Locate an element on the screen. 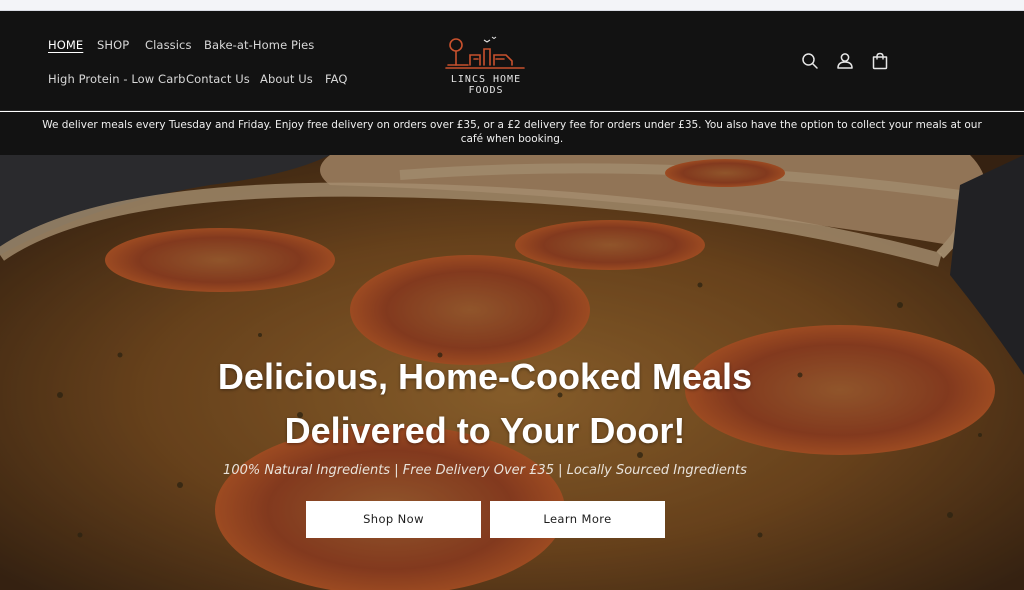 The height and width of the screenshot is (590, 1024). nav-about-us: About Us is located at coordinates (286, 79).